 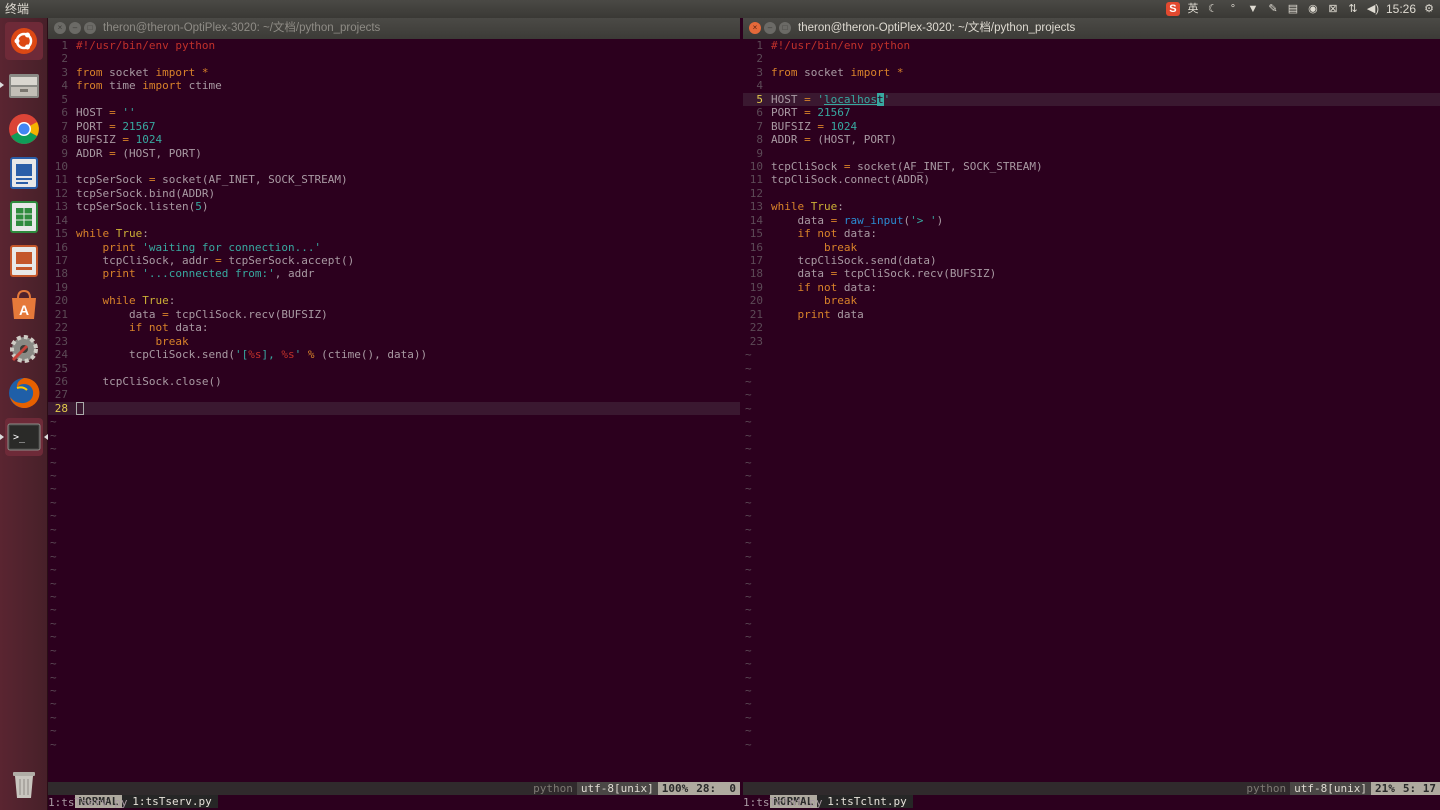 I want to click on wrench-icon: ✎, so click(x=1273, y=9).